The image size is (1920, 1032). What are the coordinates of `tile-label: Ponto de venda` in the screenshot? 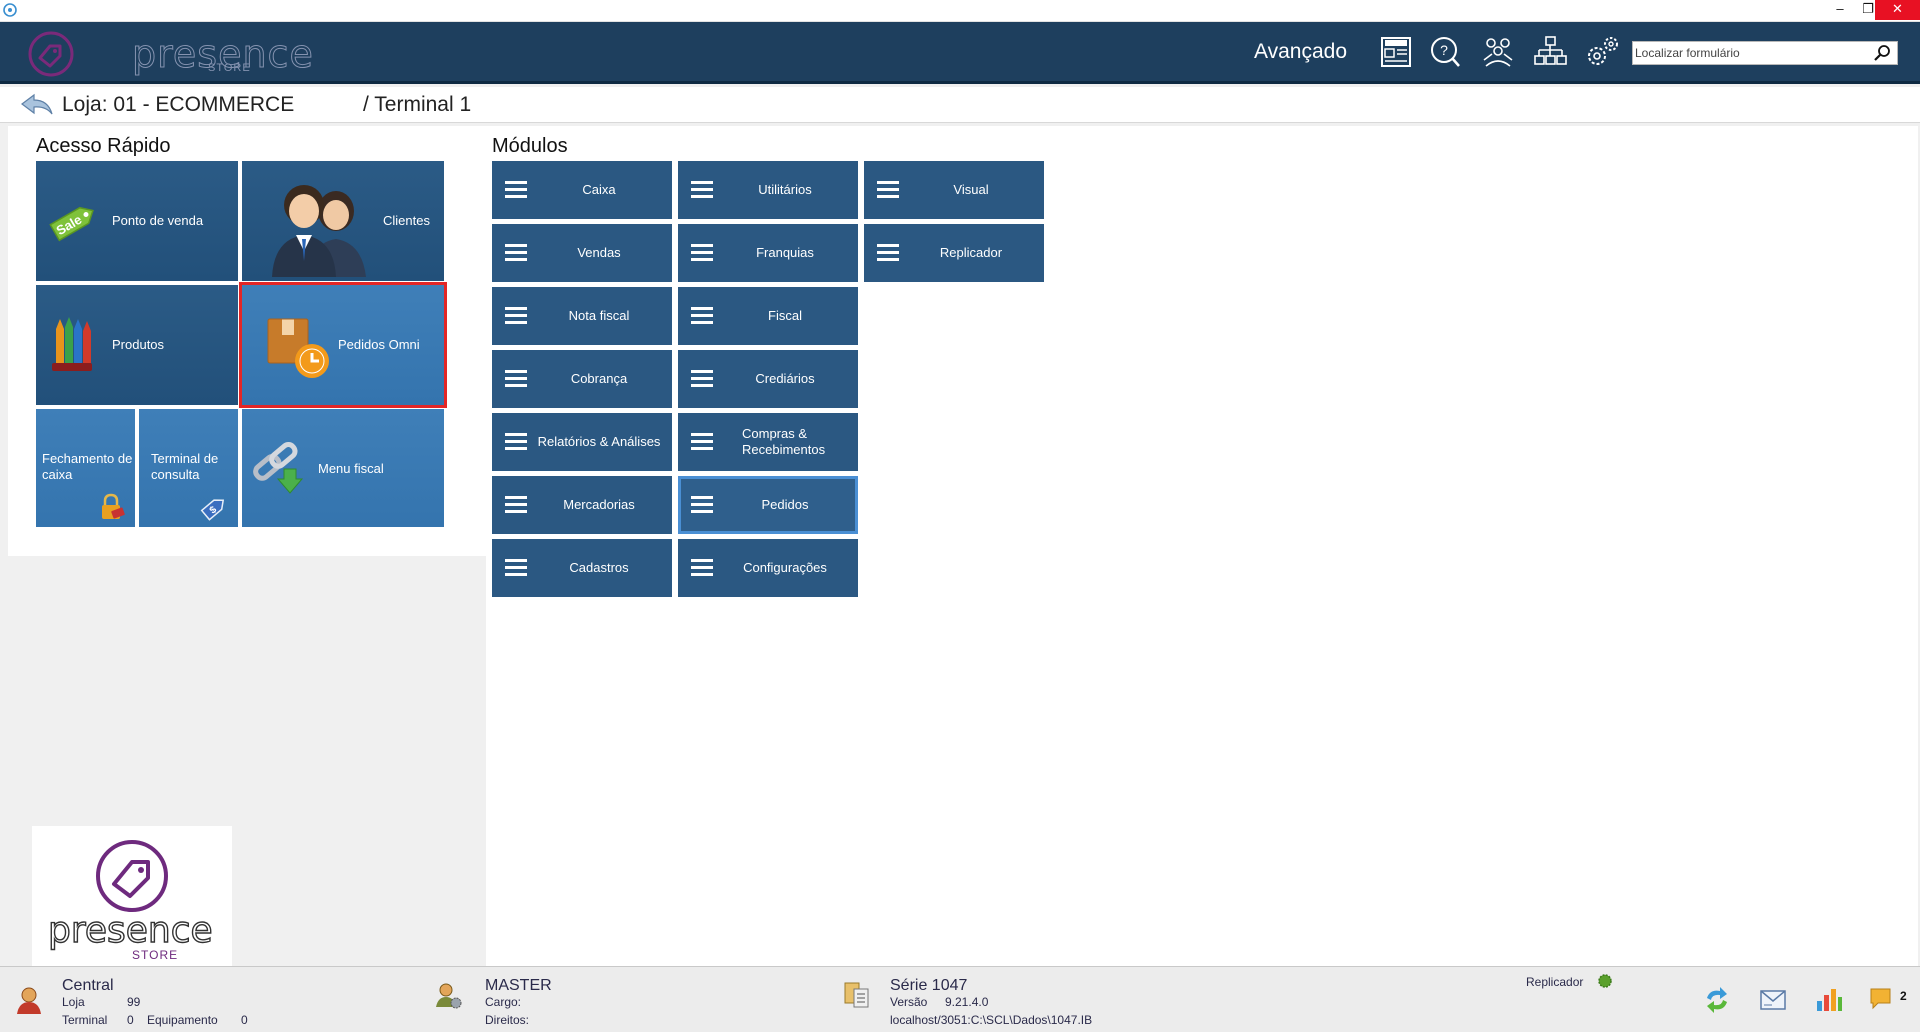 It's located at (158, 220).